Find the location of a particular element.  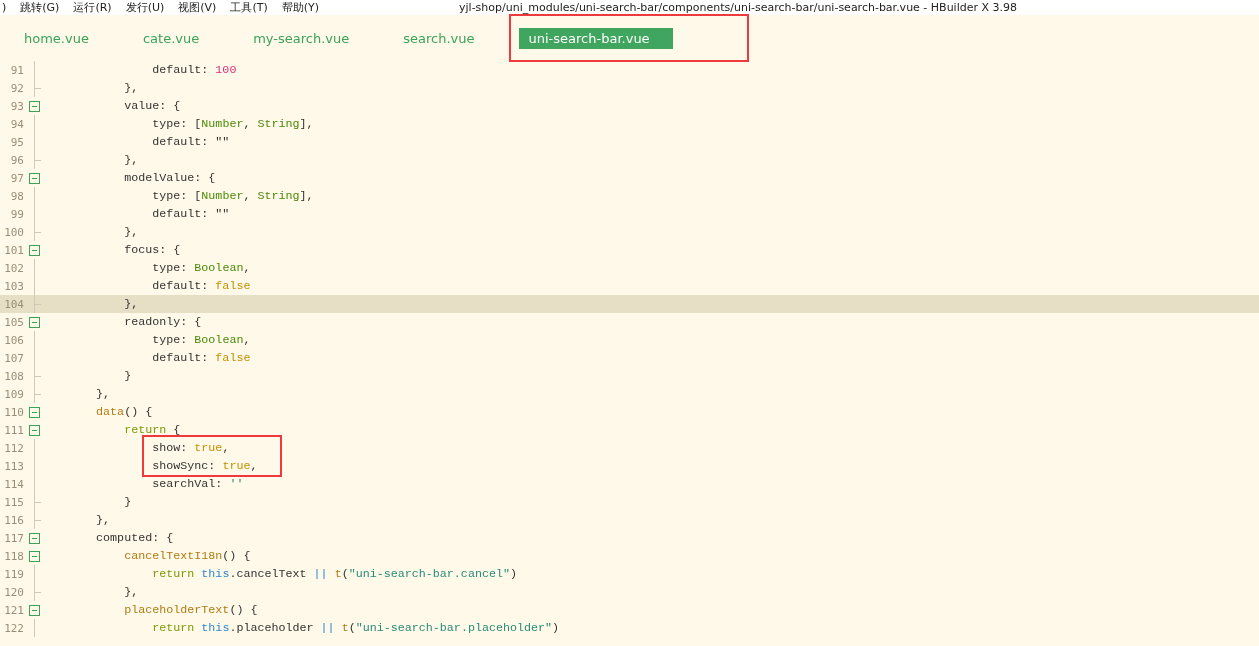

line-number: 100 is located at coordinates (13, 232).